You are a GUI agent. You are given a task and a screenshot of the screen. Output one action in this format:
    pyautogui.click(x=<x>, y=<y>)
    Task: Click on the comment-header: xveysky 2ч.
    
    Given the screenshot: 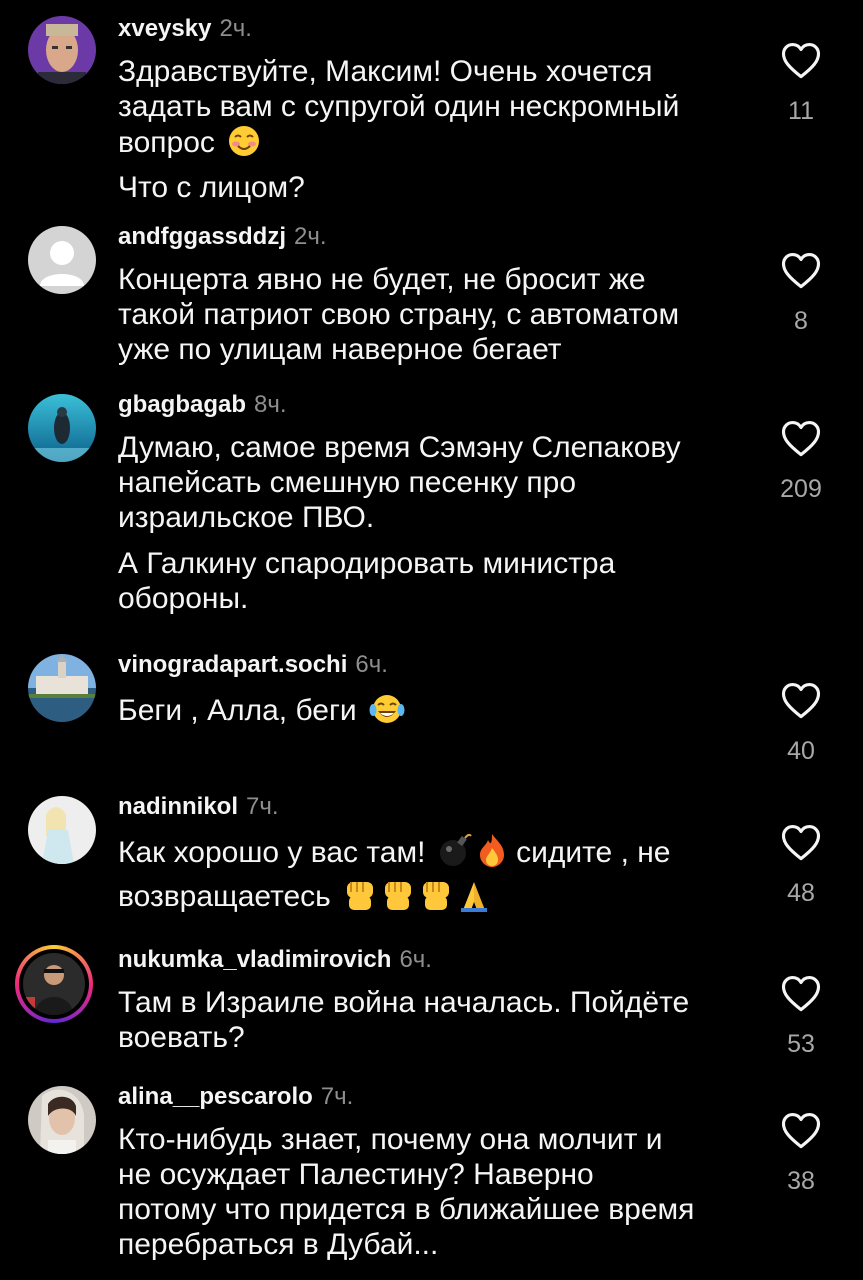 What is the action you would take?
    pyautogui.click(x=185, y=30)
    